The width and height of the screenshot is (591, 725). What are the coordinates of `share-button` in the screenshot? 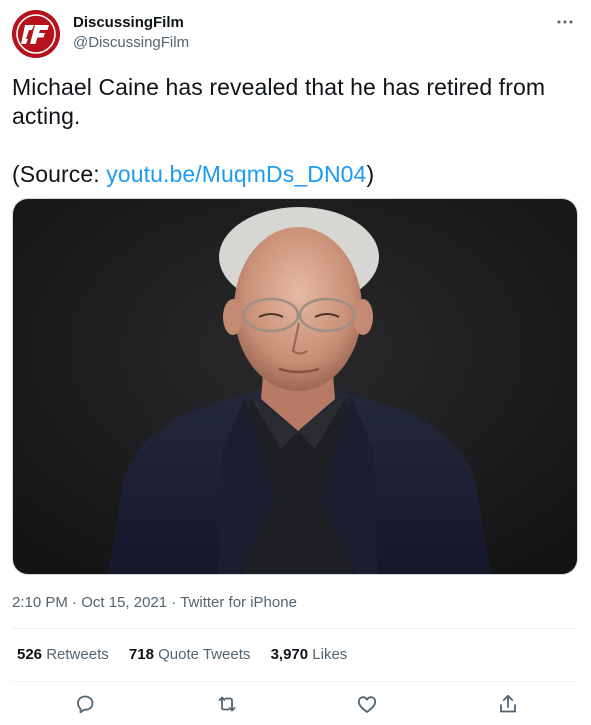 It's located at (508, 704).